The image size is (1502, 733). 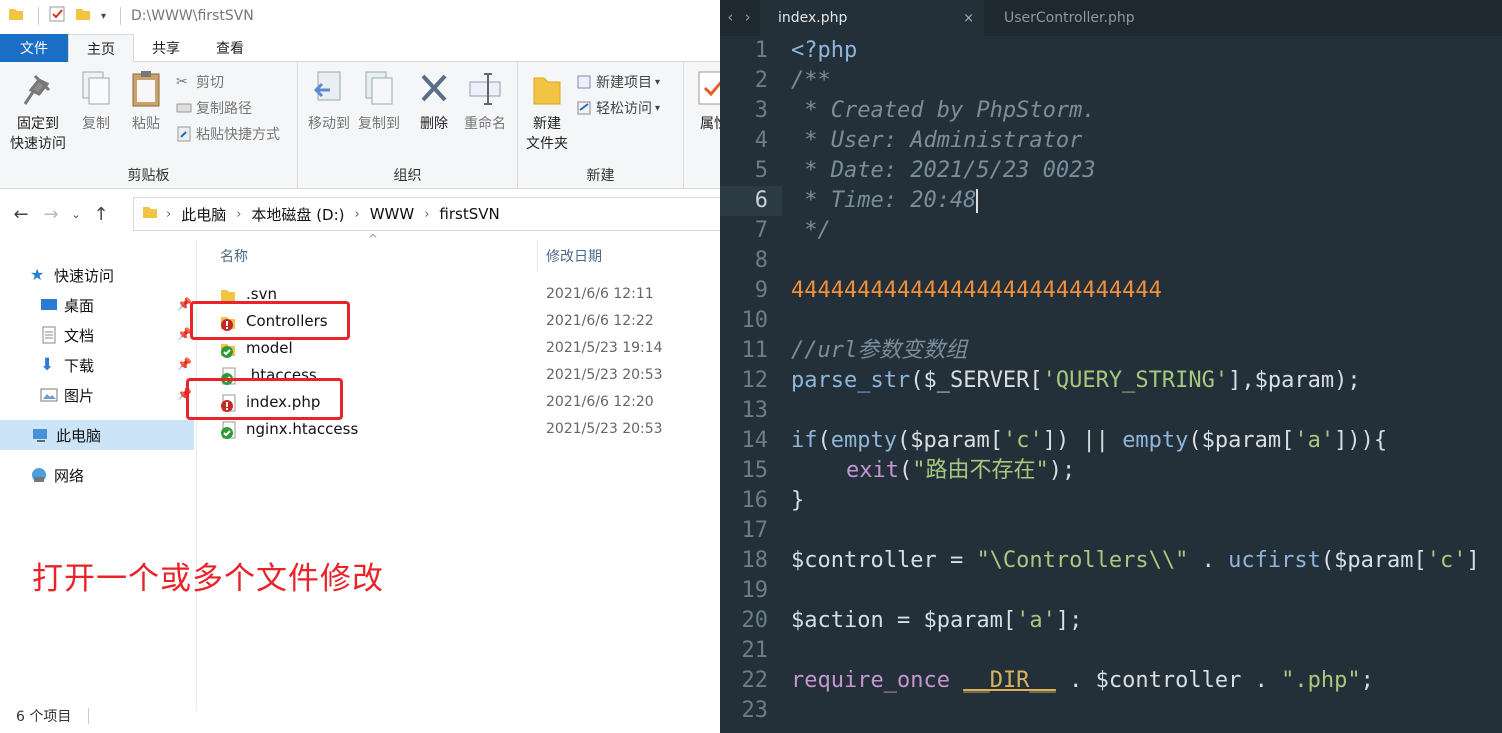 I want to click on network-icon, so click(x=39, y=475).